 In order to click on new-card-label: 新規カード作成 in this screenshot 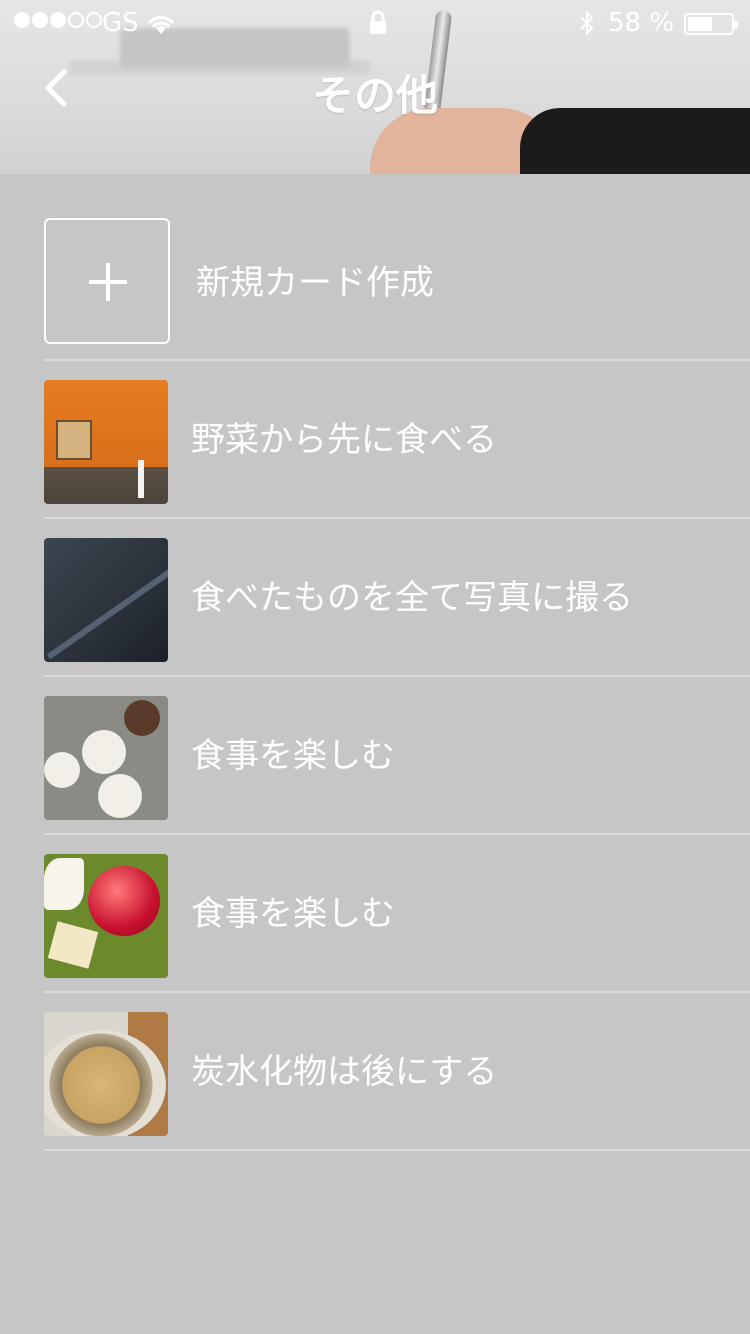, I will do `click(315, 283)`.